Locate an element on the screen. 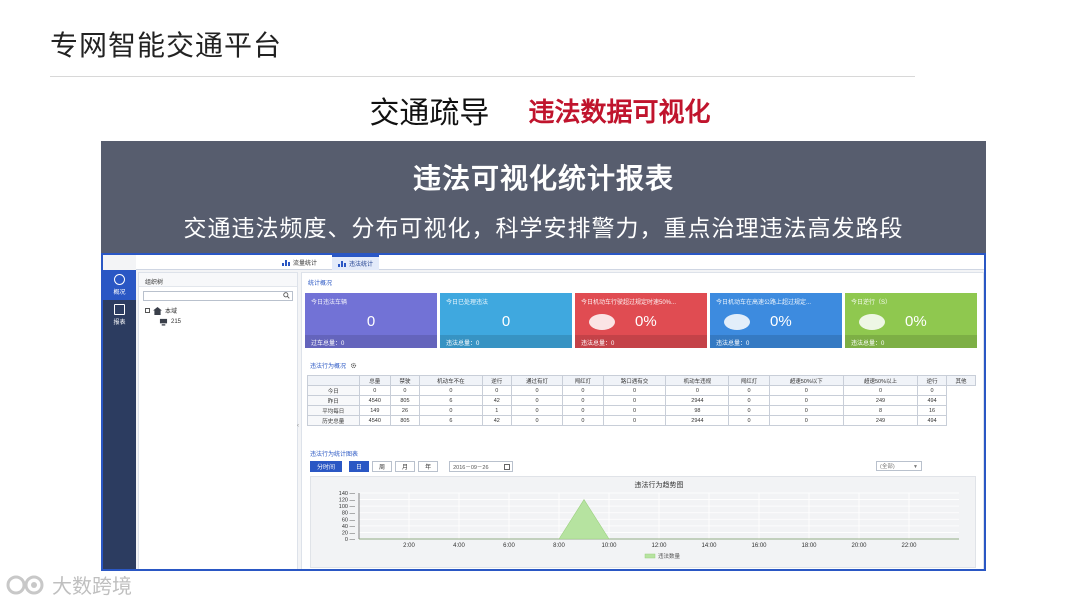  tab-traffic-stats: 流量统计 is located at coordinates (299, 262).